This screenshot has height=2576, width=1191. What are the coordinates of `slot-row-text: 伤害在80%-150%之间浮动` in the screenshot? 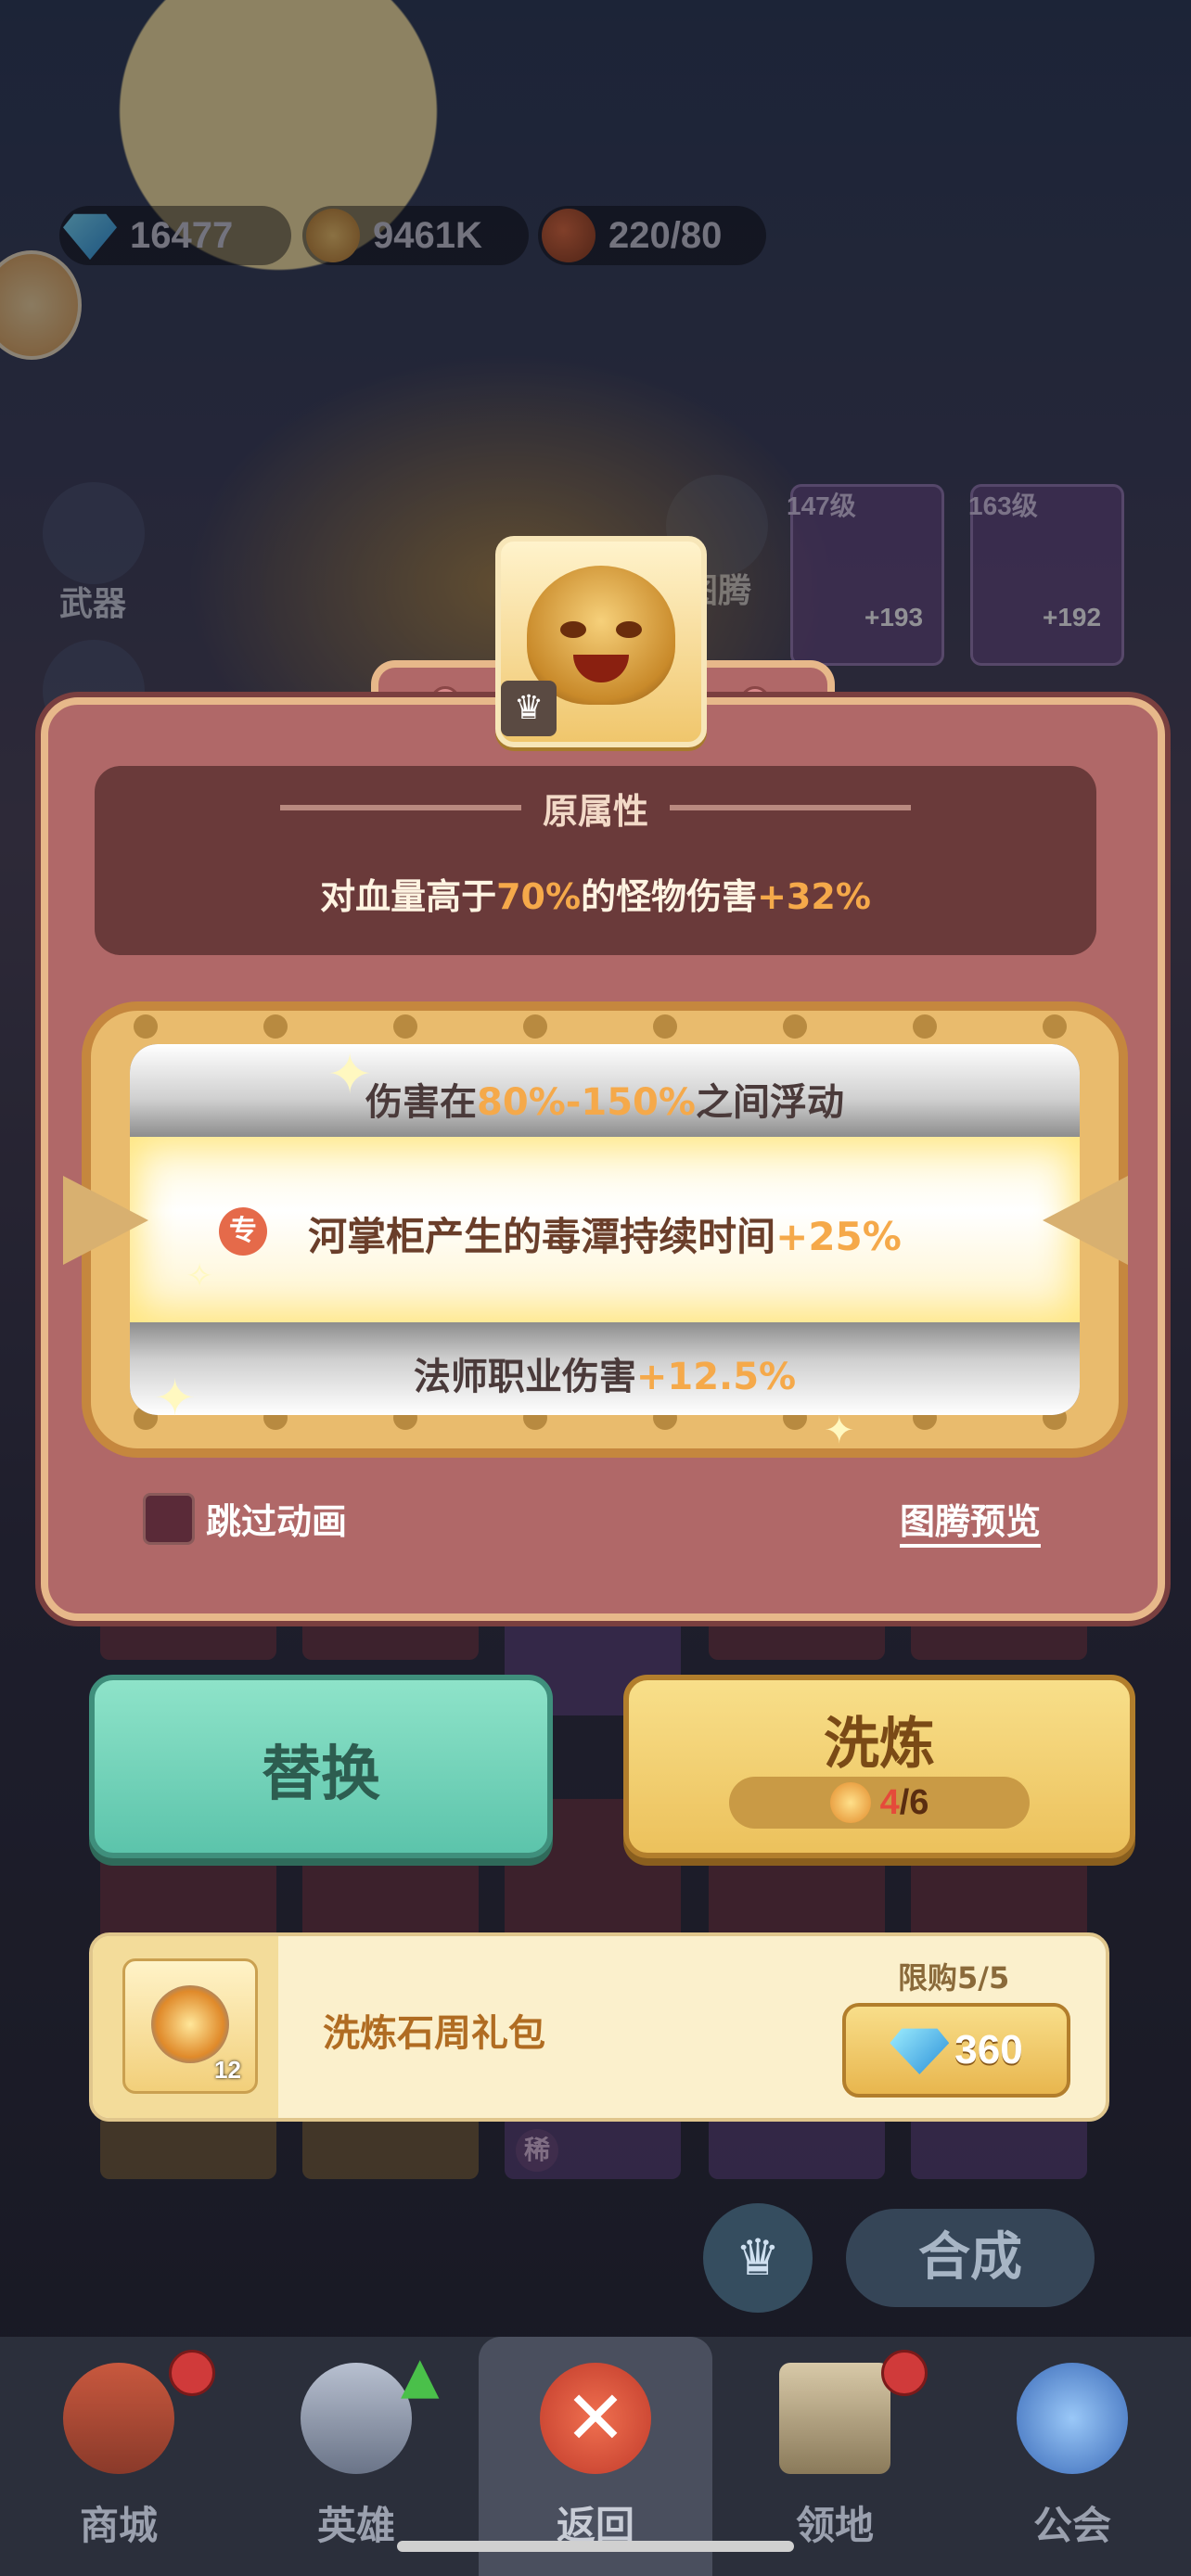 It's located at (605, 1099).